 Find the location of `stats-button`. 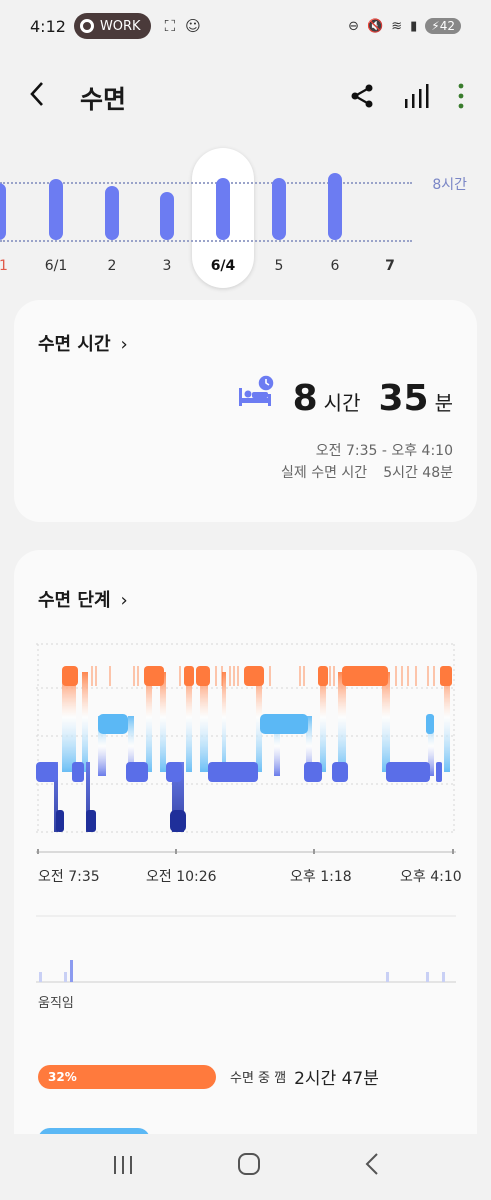

stats-button is located at coordinates (416, 98).